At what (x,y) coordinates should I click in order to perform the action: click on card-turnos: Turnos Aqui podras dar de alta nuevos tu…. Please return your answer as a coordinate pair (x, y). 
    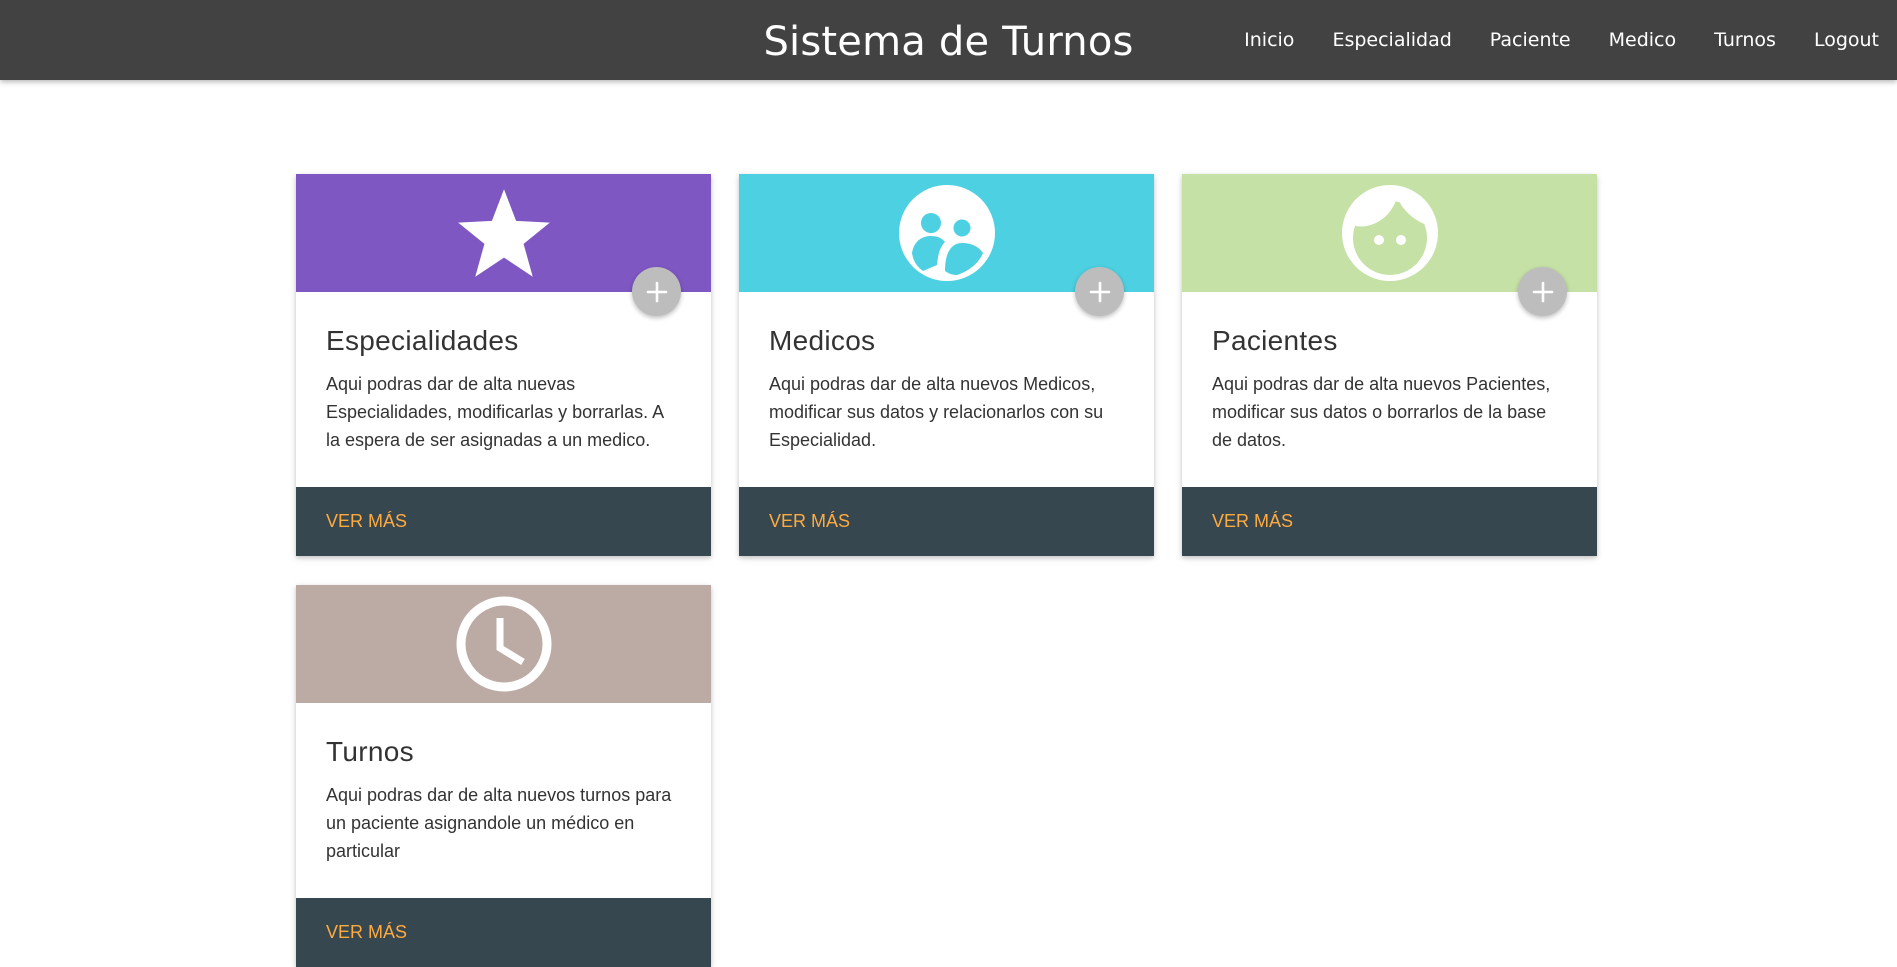
    Looking at the image, I should click on (503, 776).